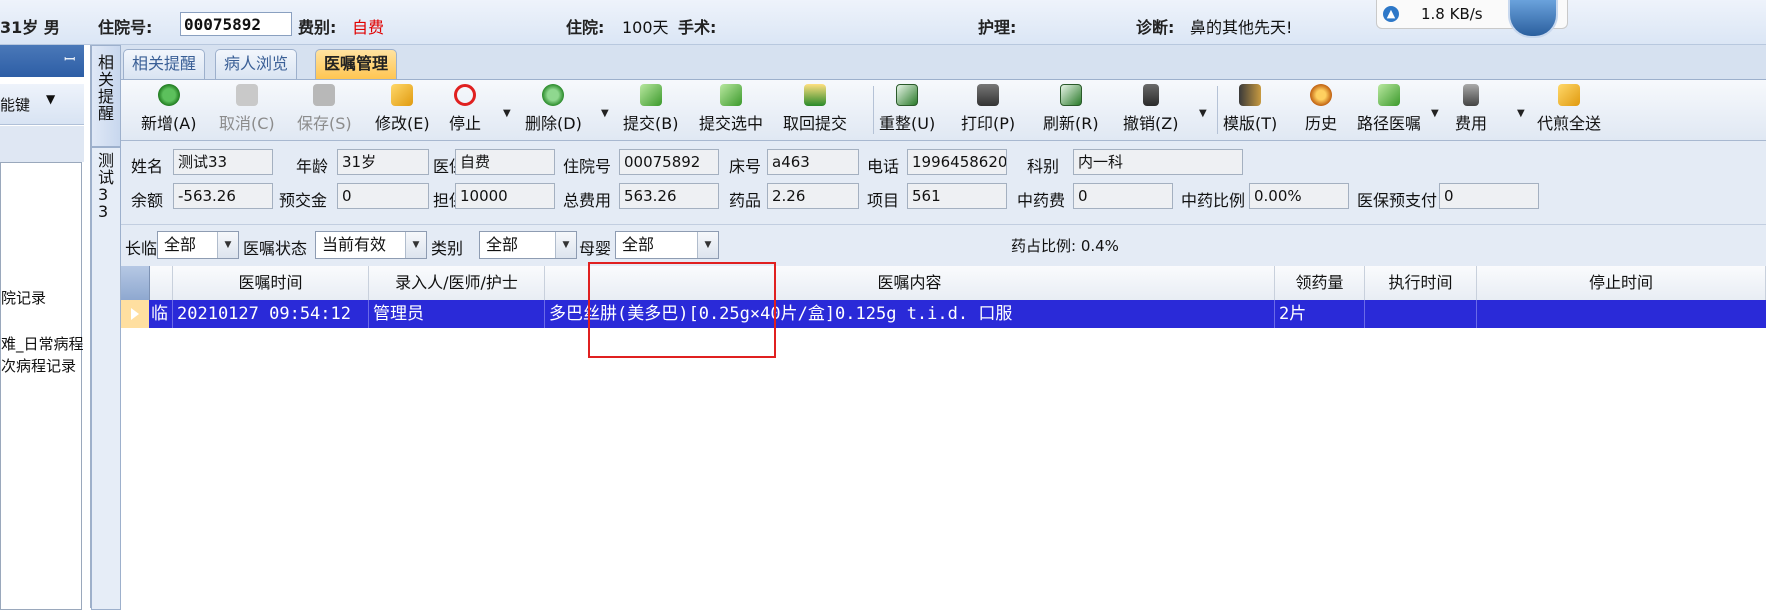 This screenshot has height=610, width=1766. Describe the element at coordinates (1569, 109) in the screenshot. I see `decoct-all-button: 代煎全送` at that location.